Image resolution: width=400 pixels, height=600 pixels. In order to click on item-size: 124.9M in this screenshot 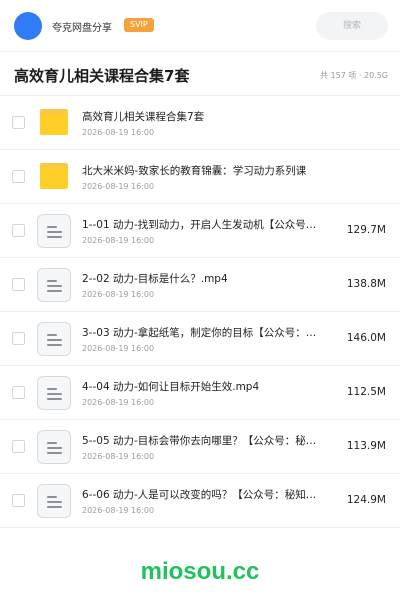, I will do `click(366, 500)`.